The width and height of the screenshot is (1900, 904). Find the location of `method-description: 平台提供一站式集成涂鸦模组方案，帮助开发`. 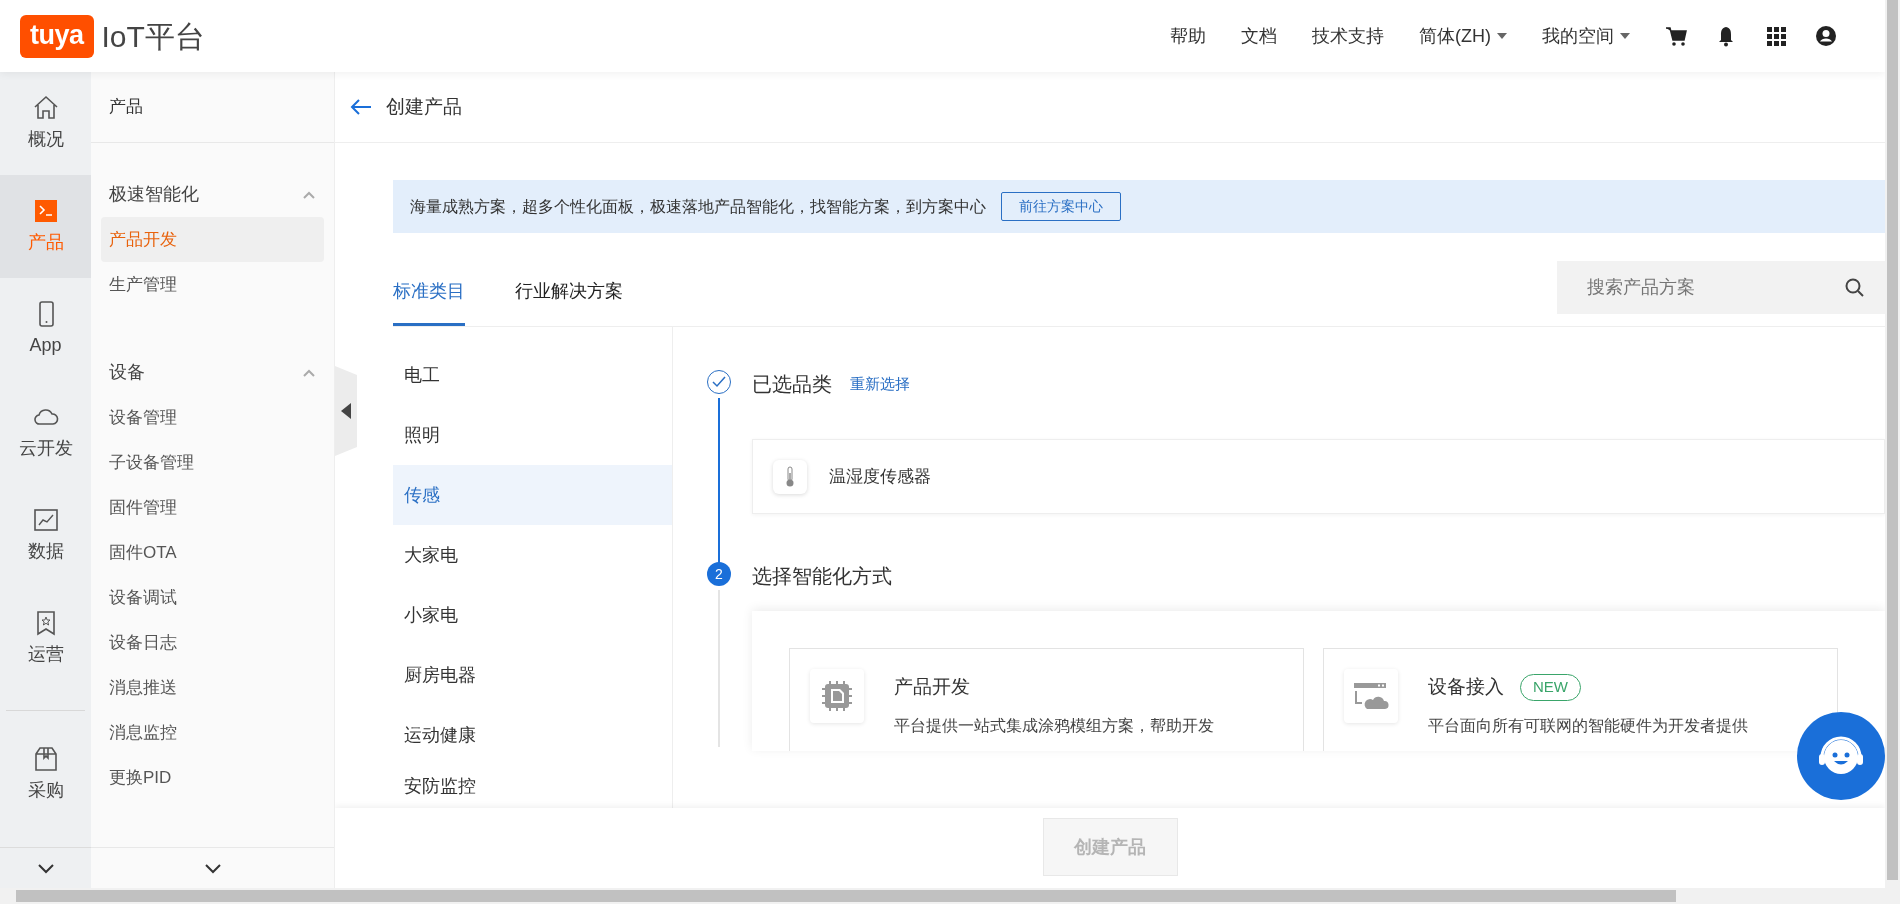

method-description: 平台提供一站式集成涂鸦模组方案，帮助开发 is located at coordinates (1054, 725).